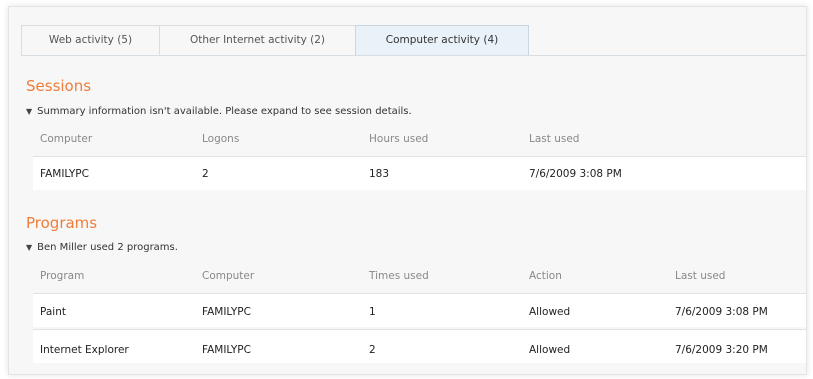 This screenshot has width=813, height=379. I want to click on programs-col-last-used: Last used, so click(700, 276).